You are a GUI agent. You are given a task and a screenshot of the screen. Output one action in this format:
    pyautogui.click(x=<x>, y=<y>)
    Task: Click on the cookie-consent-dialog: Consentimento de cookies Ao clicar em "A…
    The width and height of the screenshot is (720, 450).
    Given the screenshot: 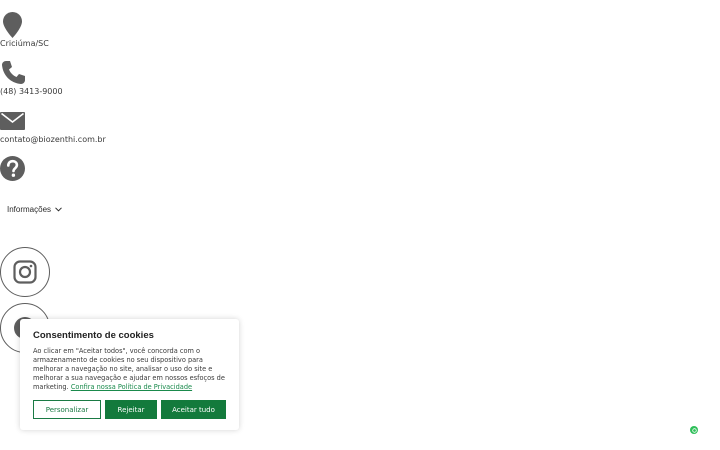 What is the action you would take?
    pyautogui.click(x=129, y=374)
    